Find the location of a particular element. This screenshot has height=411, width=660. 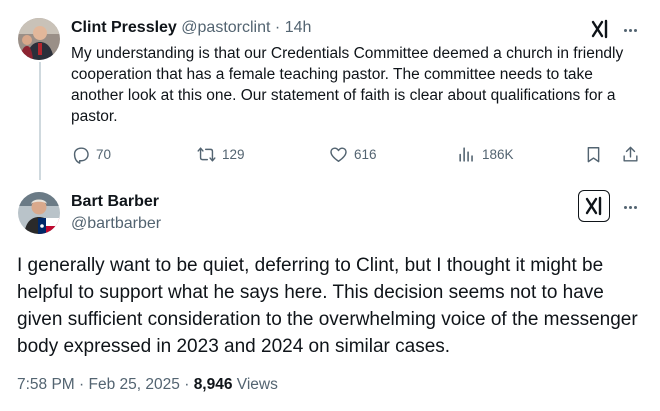

repost-count: 129 is located at coordinates (233, 154).